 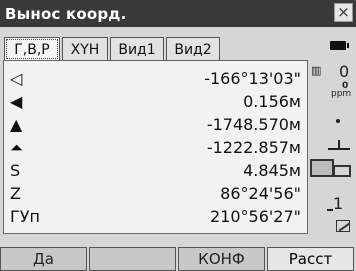 I want to click on f4-label: Расст, so click(x=310, y=259).